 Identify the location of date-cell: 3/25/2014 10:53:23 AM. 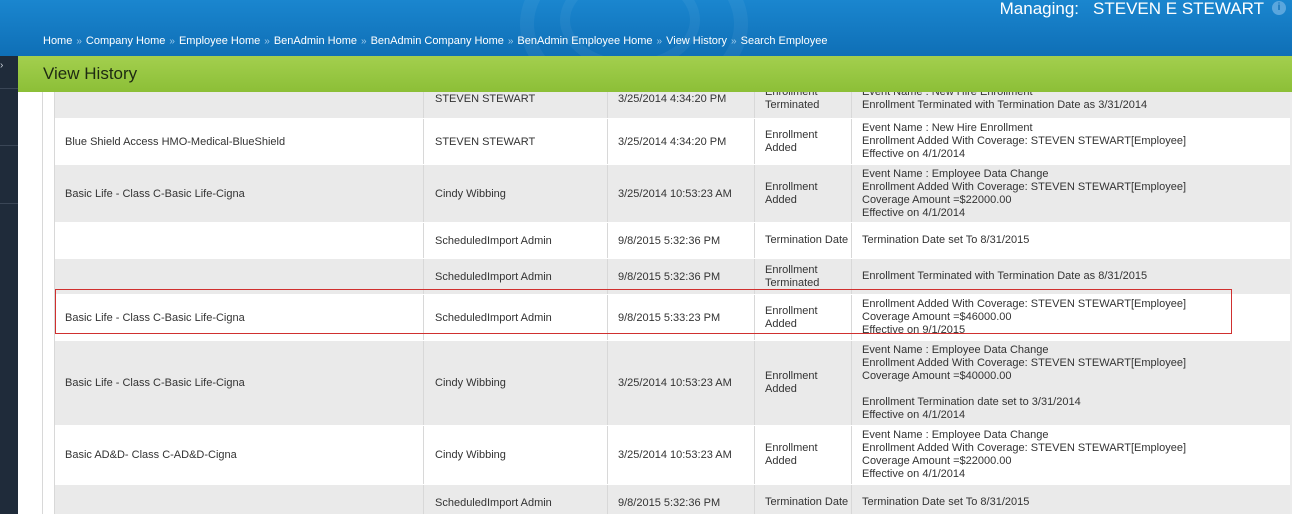
(680, 455).